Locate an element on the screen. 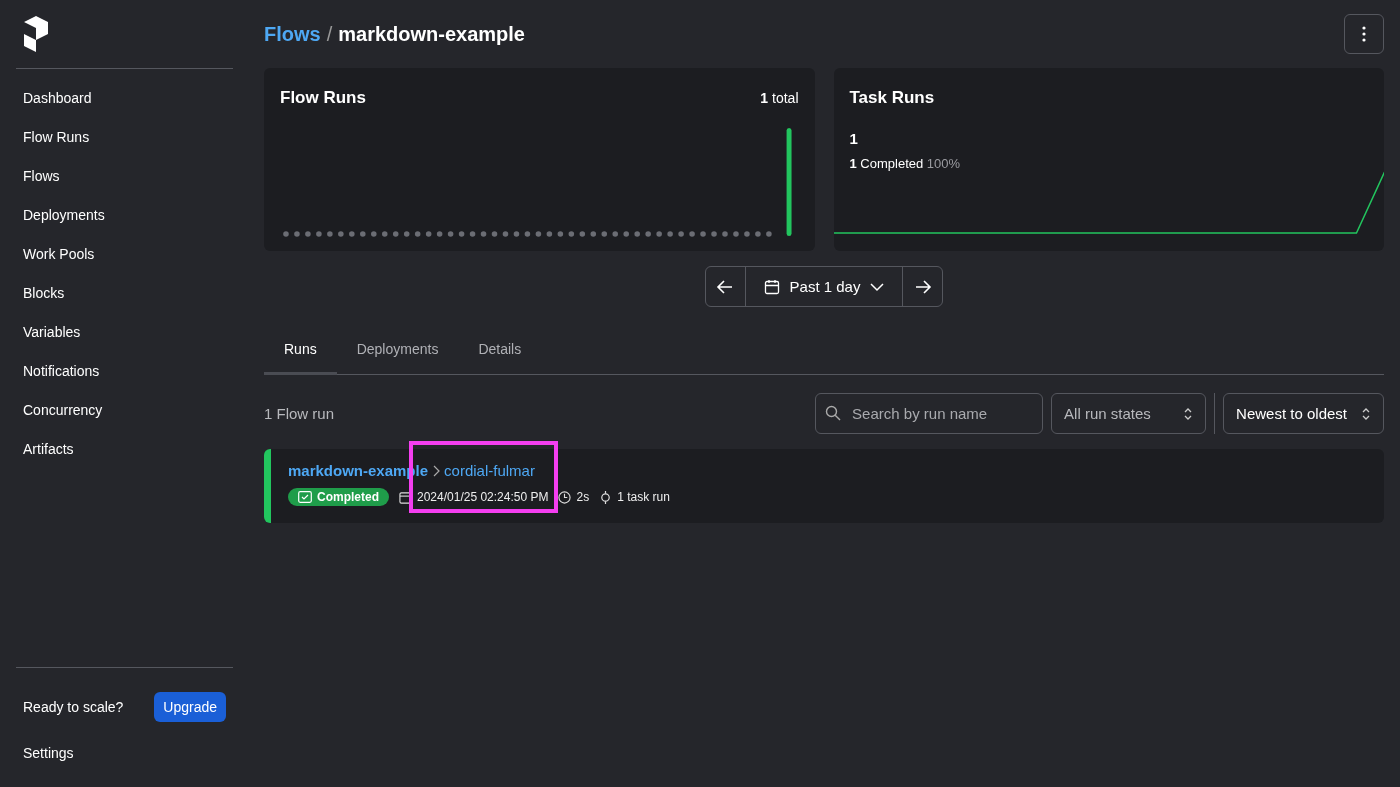 Image resolution: width=1400 pixels, height=787 pixels. sidebar-item: Flow Runs is located at coordinates (56, 137).